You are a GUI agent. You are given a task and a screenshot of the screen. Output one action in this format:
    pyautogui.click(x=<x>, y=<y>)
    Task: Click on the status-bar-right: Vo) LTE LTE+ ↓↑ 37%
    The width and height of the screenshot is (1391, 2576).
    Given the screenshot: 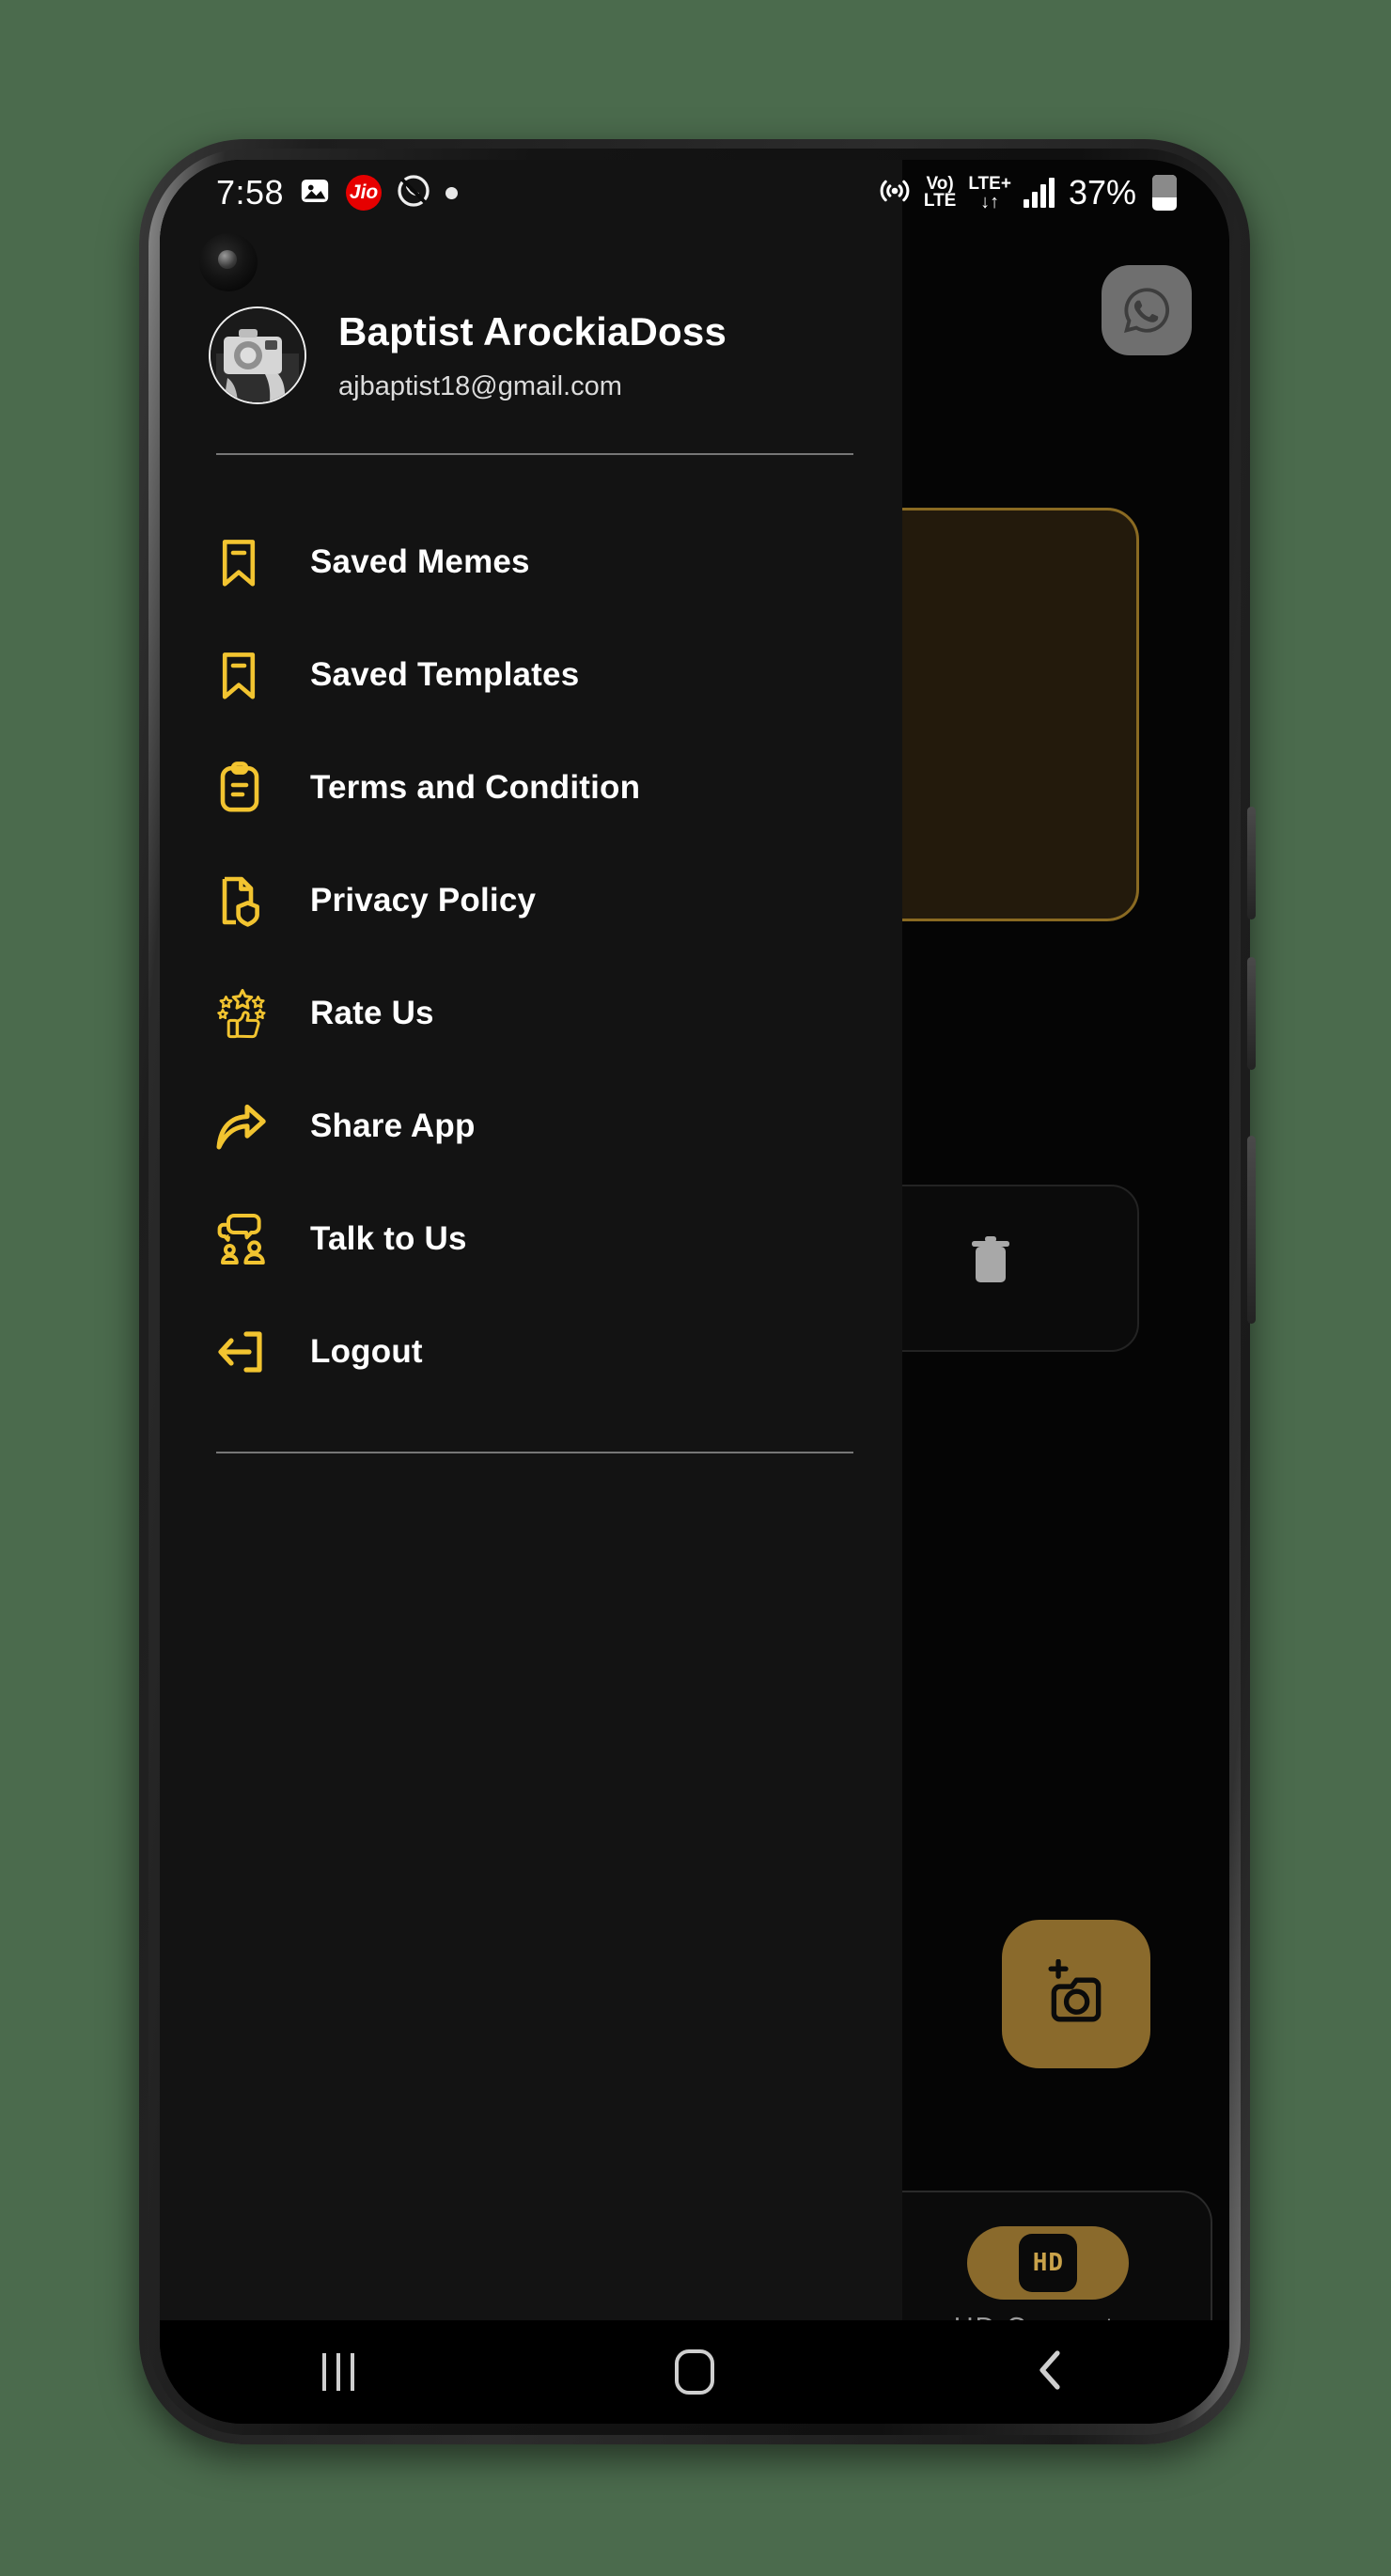 What is the action you would take?
    pyautogui.click(x=1027, y=193)
    